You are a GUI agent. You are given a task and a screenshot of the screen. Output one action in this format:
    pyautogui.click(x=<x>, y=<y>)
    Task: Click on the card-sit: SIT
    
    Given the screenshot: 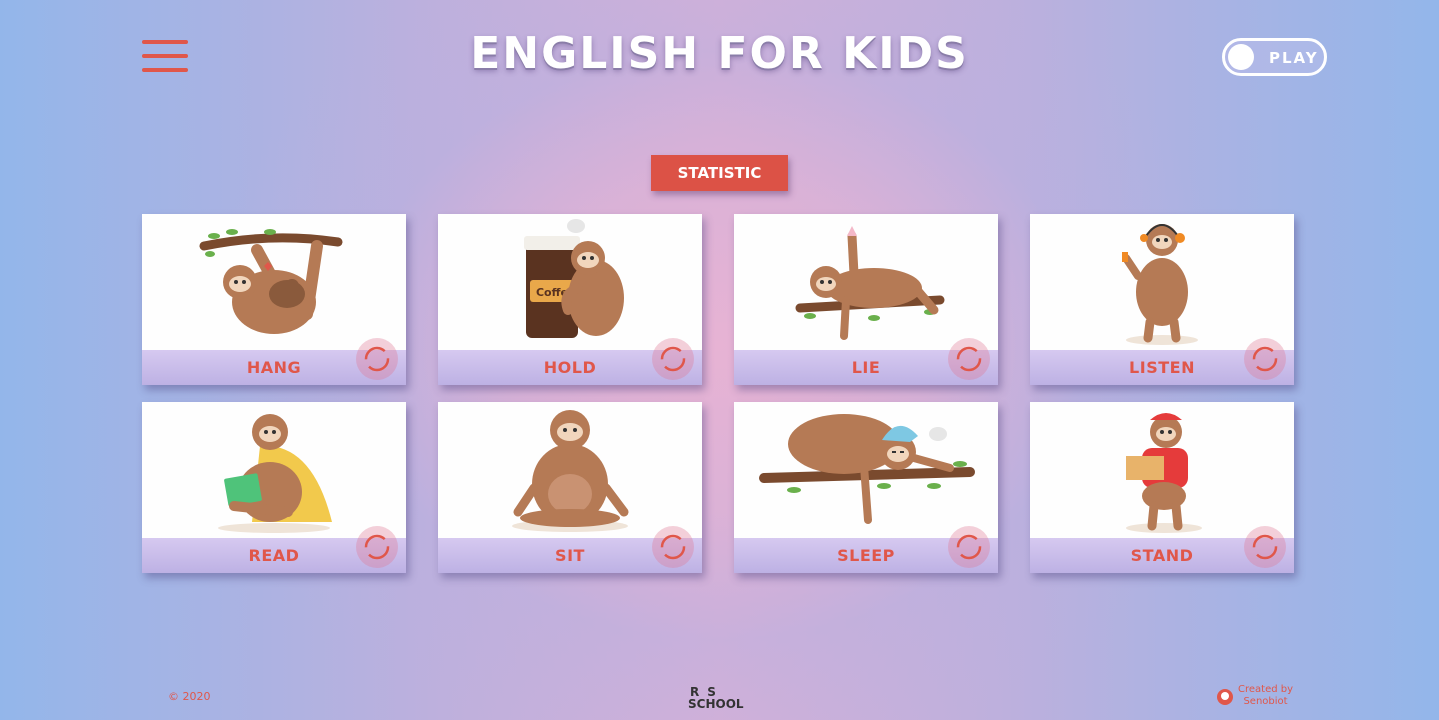 What is the action you would take?
    pyautogui.click(x=570, y=487)
    